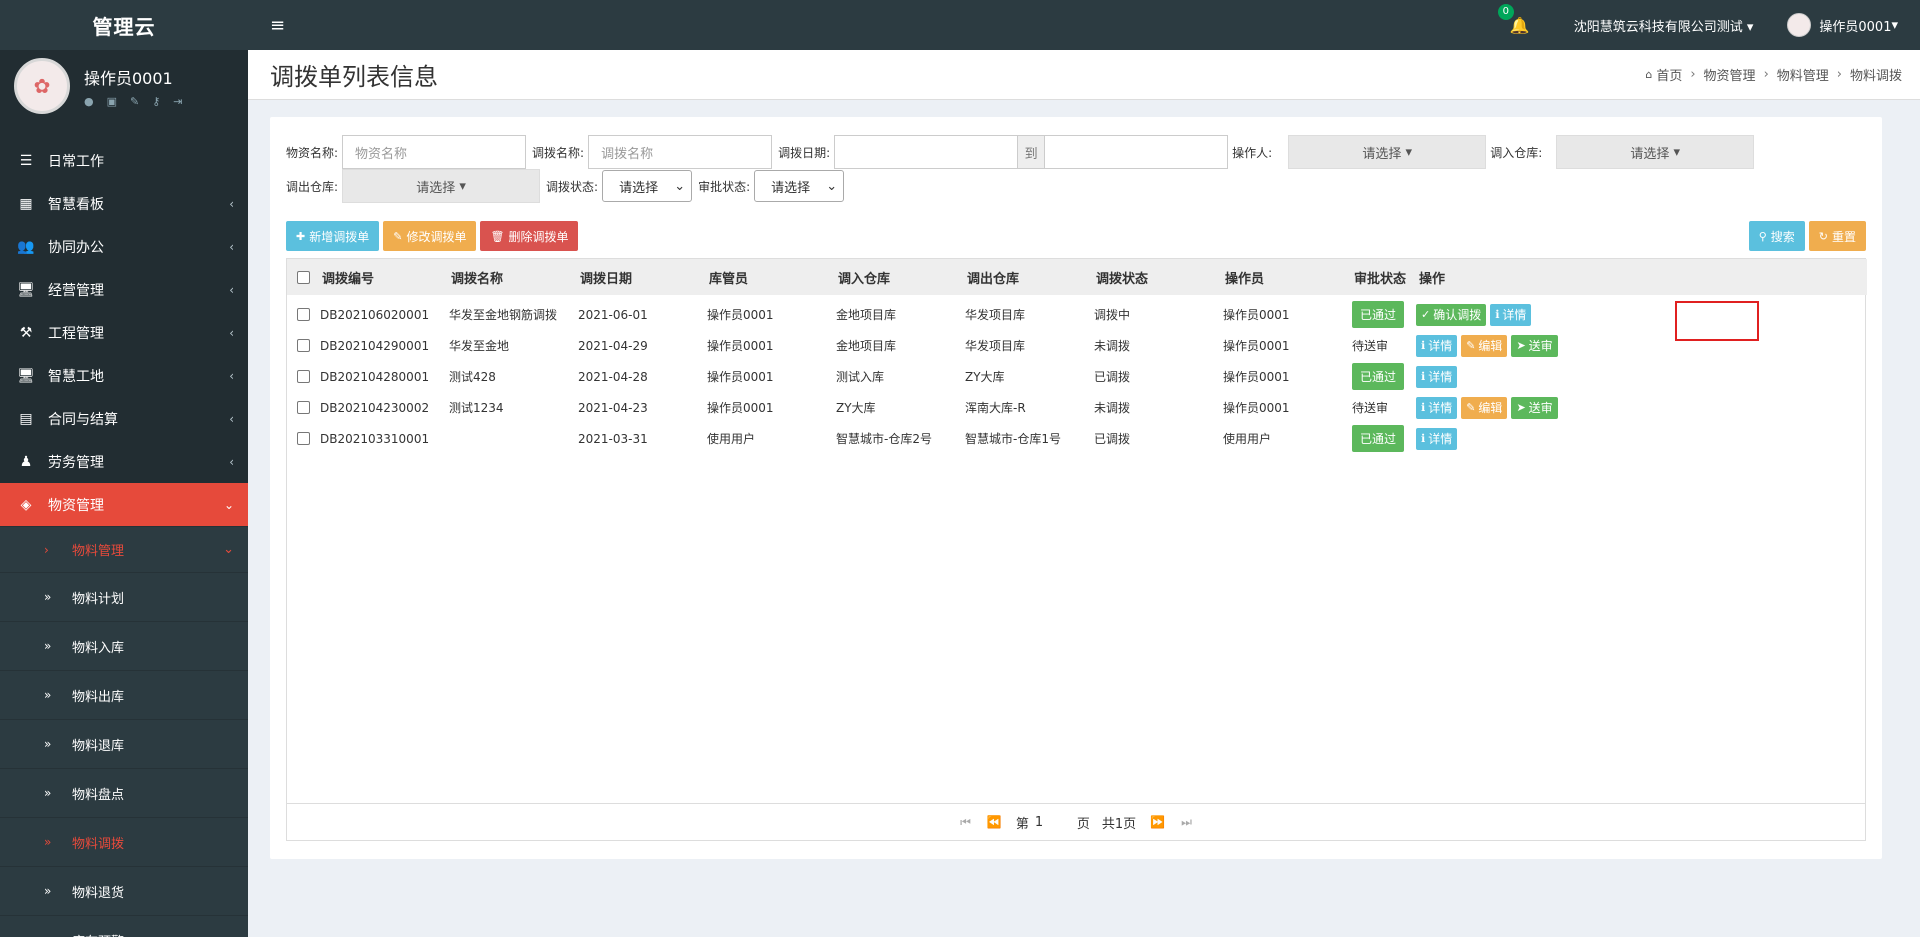 This screenshot has width=1920, height=937. I want to click on chevron-down-icon: ⌄, so click(228, 549).